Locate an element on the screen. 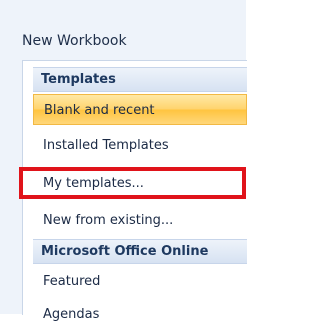  sidebar-item-featured: Featured is located at coordinates (140, 281).